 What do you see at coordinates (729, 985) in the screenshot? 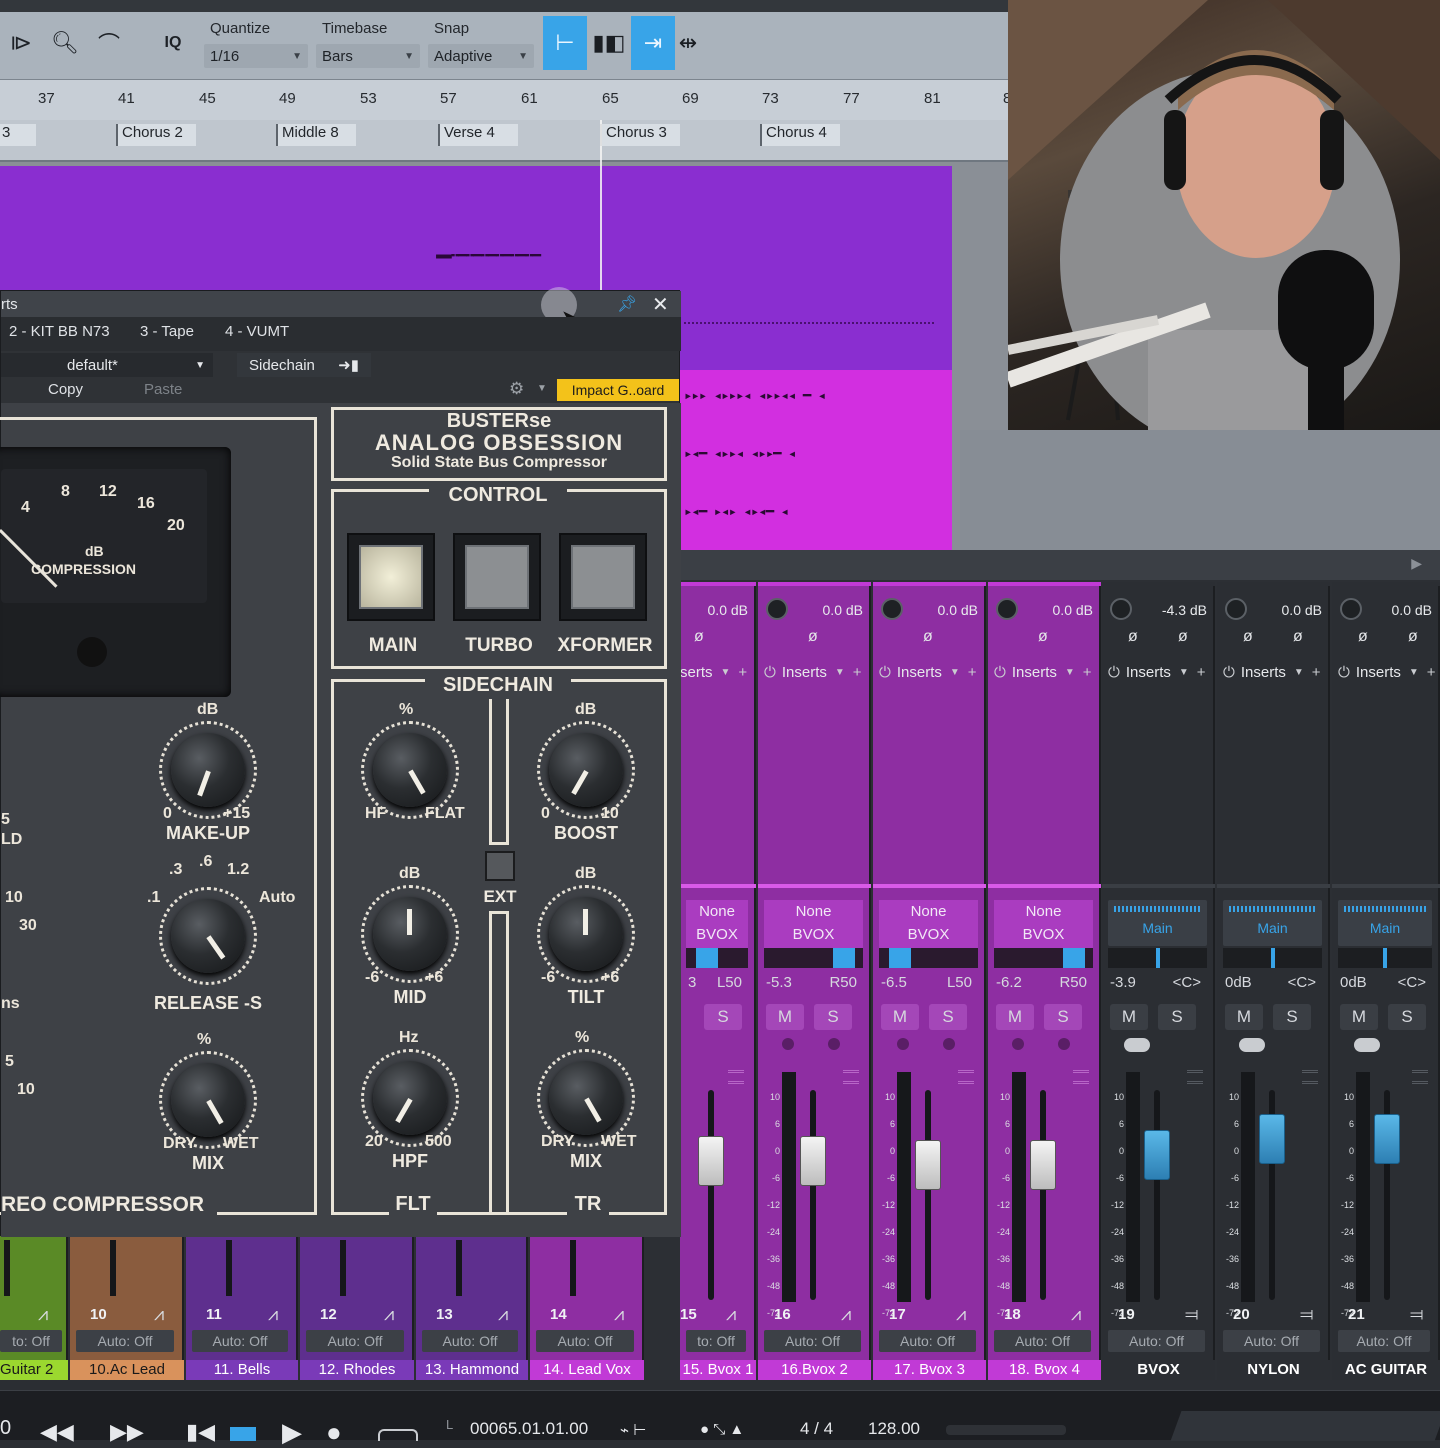
I see `pan-value: L50` at bounding box center [729, 985].